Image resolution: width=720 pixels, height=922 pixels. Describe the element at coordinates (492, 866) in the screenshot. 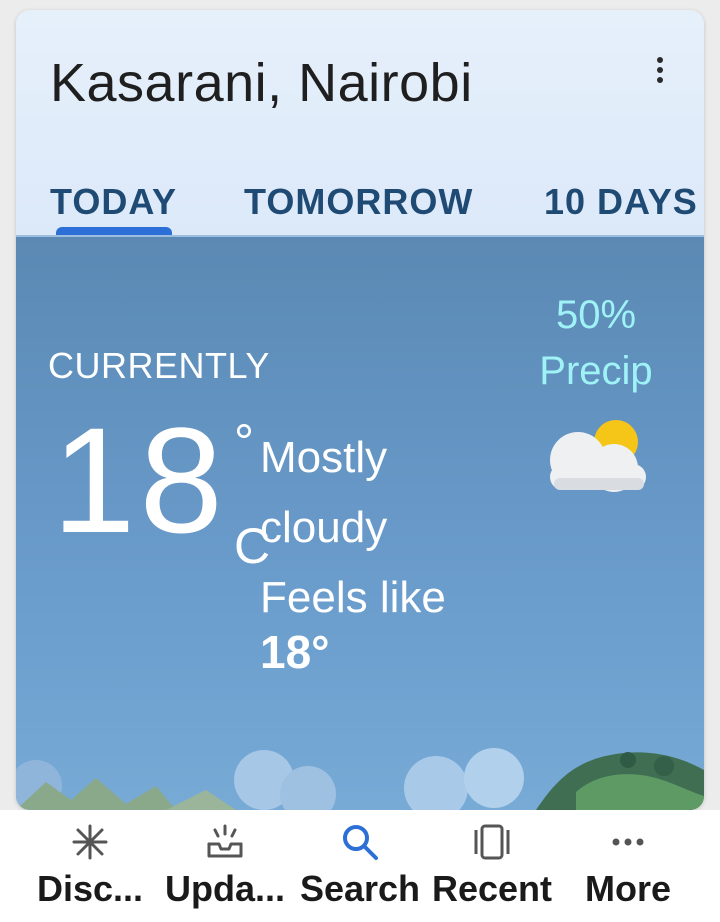

I see `nav-recent: Recent` at that location.